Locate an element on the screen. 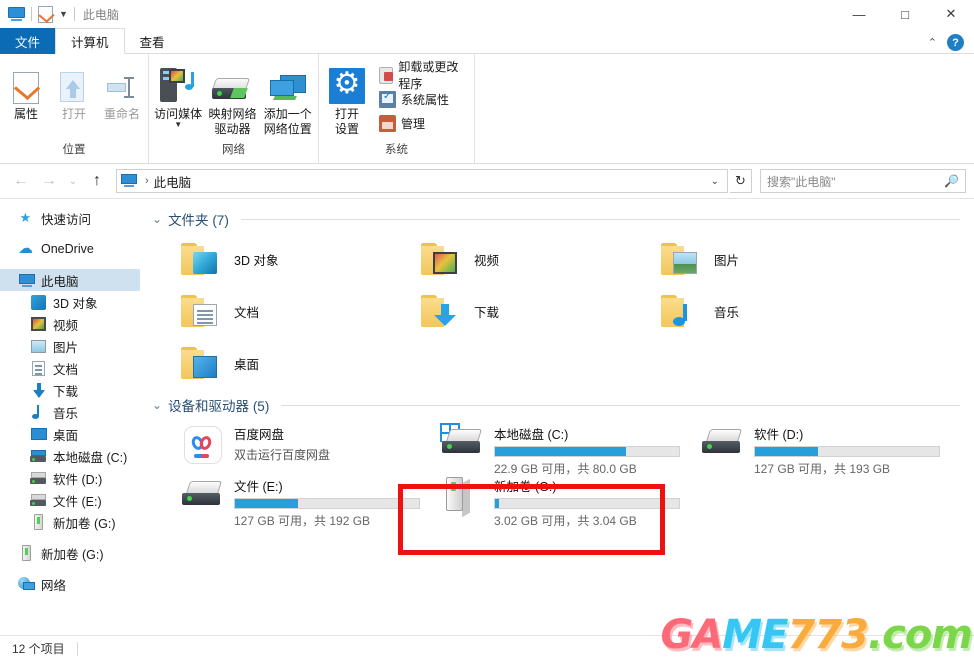 This screenshot has width=974, height=661. device-name: 百度网盘 is located at coordinates (259, 435).